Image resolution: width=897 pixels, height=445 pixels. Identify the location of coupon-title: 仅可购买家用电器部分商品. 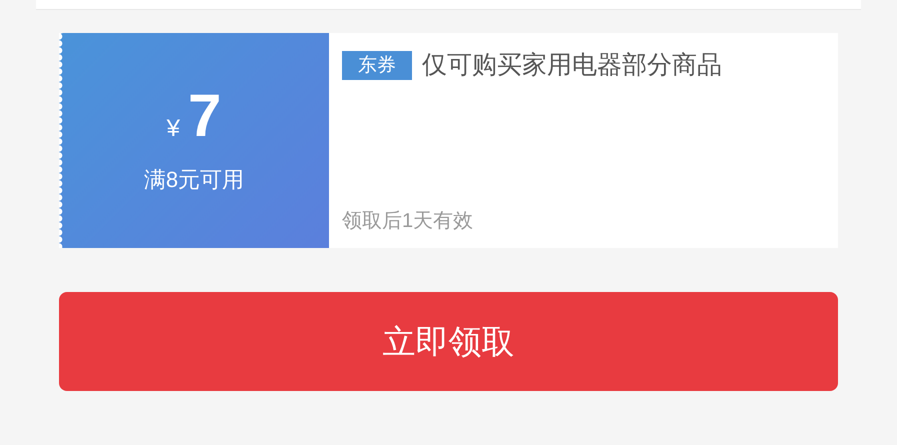
(572, 65).